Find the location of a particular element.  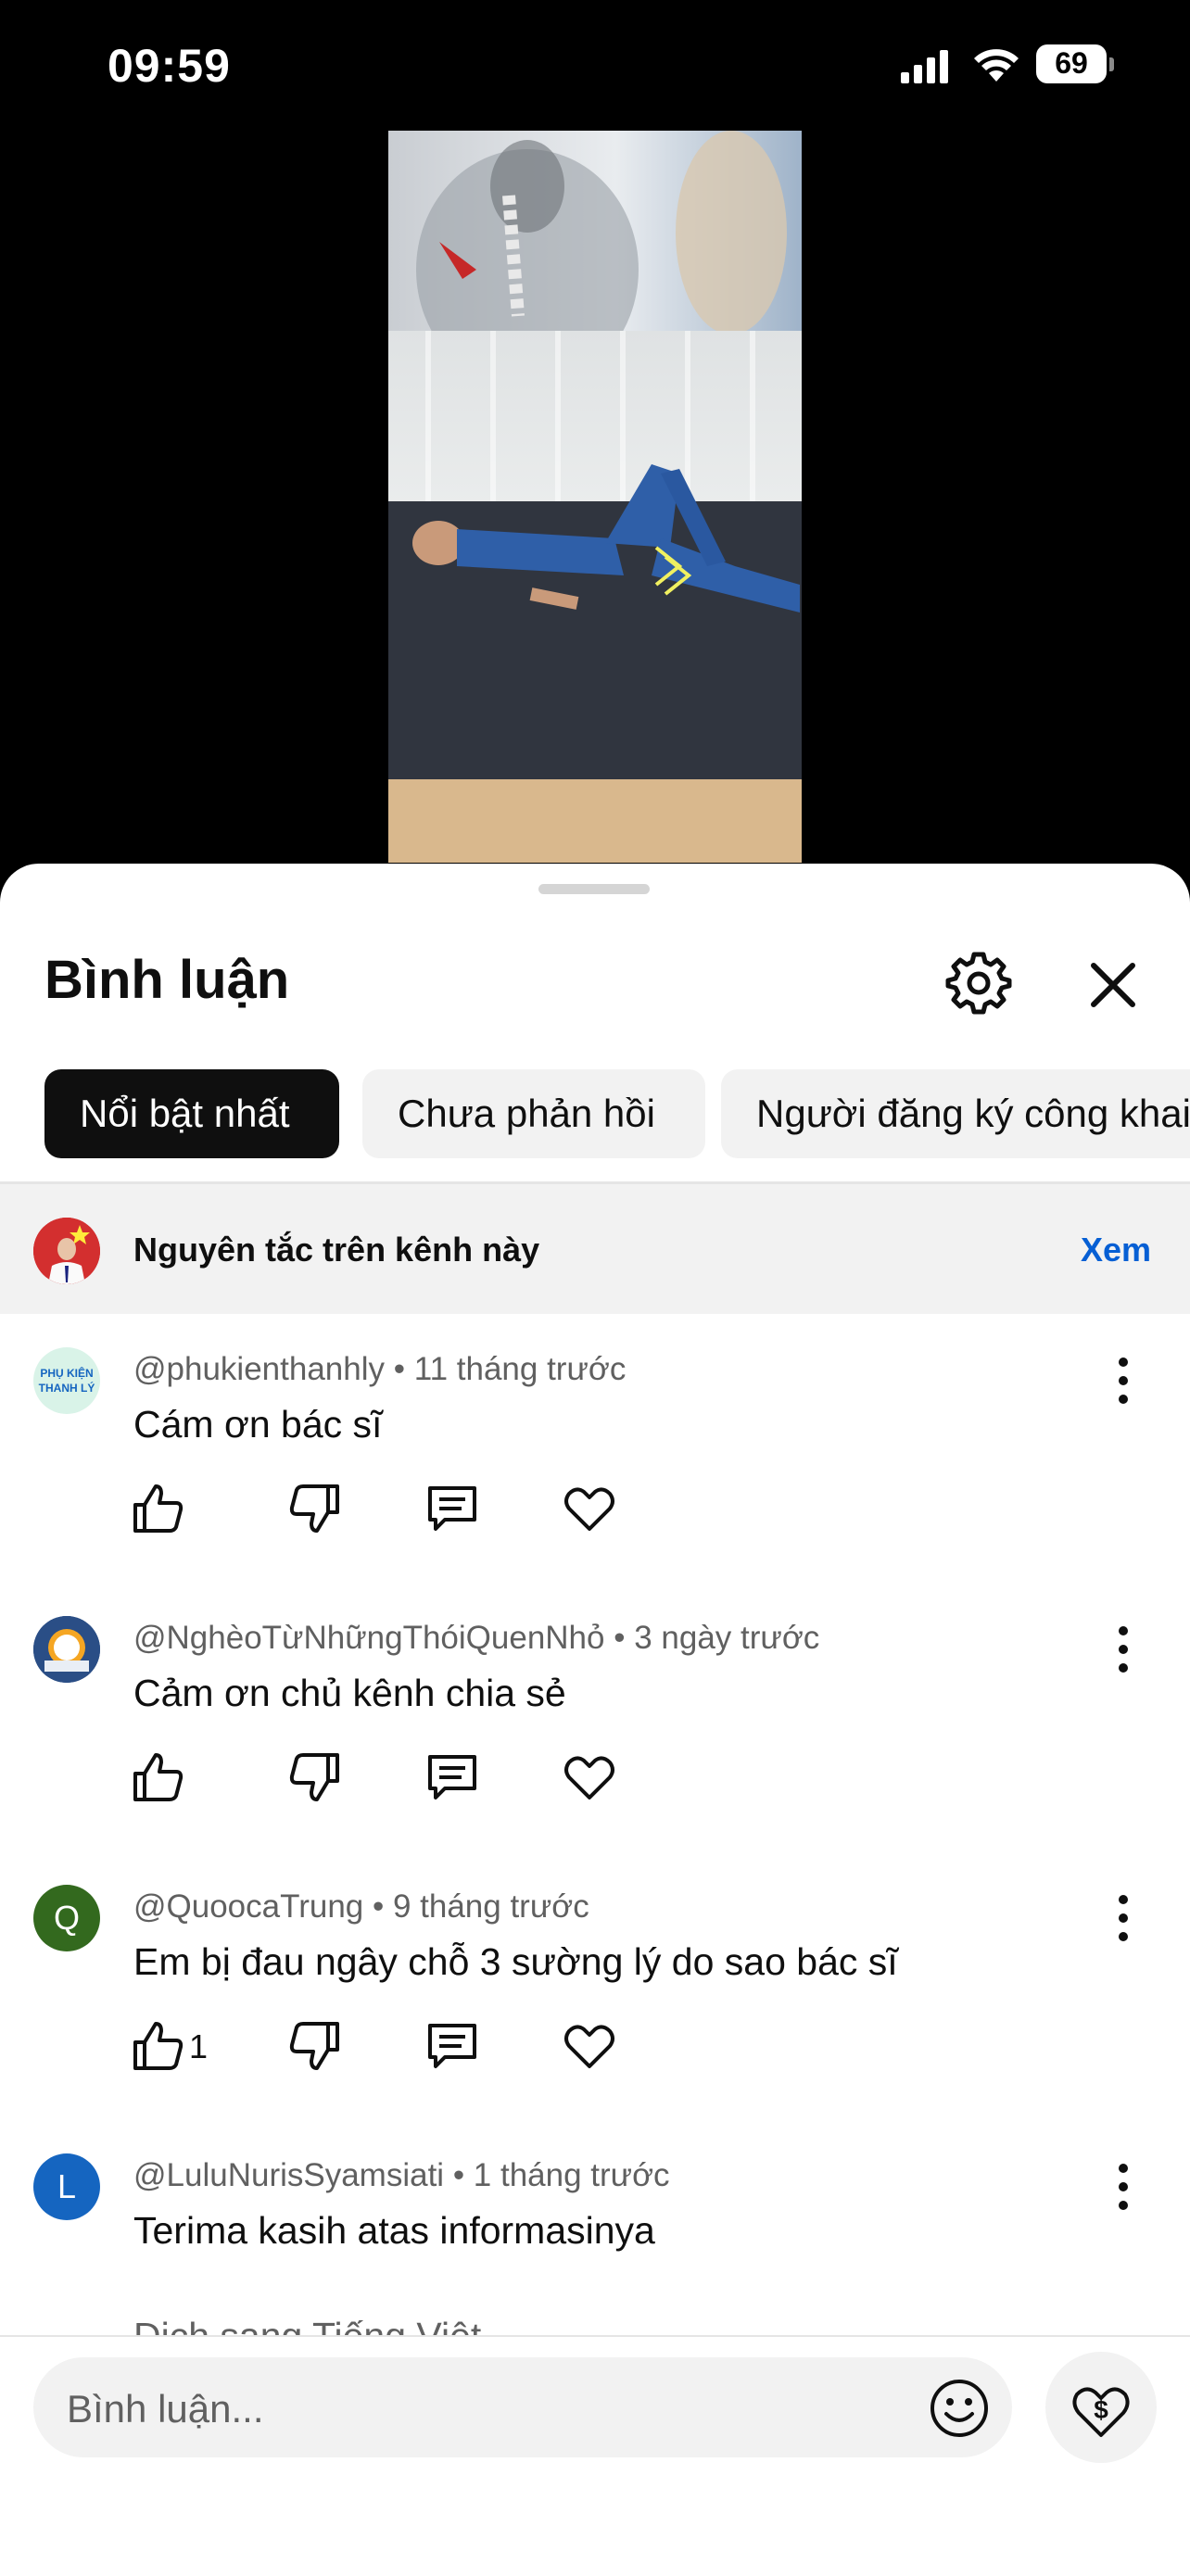

comment-author: @phukienthanhly is located at coordinates (259, 1369).